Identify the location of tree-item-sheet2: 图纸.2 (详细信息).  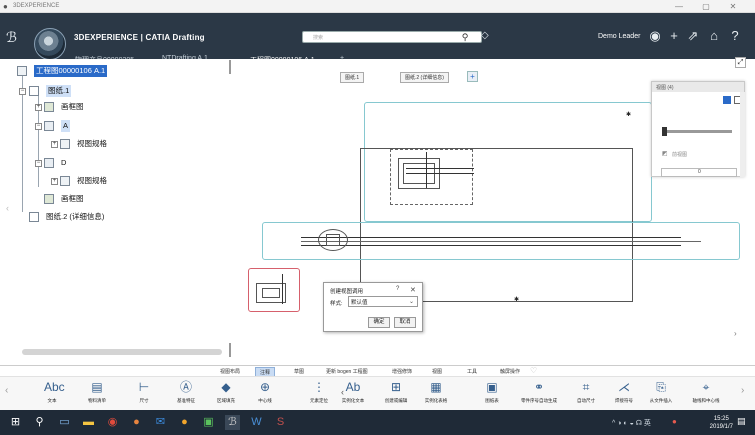
(75, 217).